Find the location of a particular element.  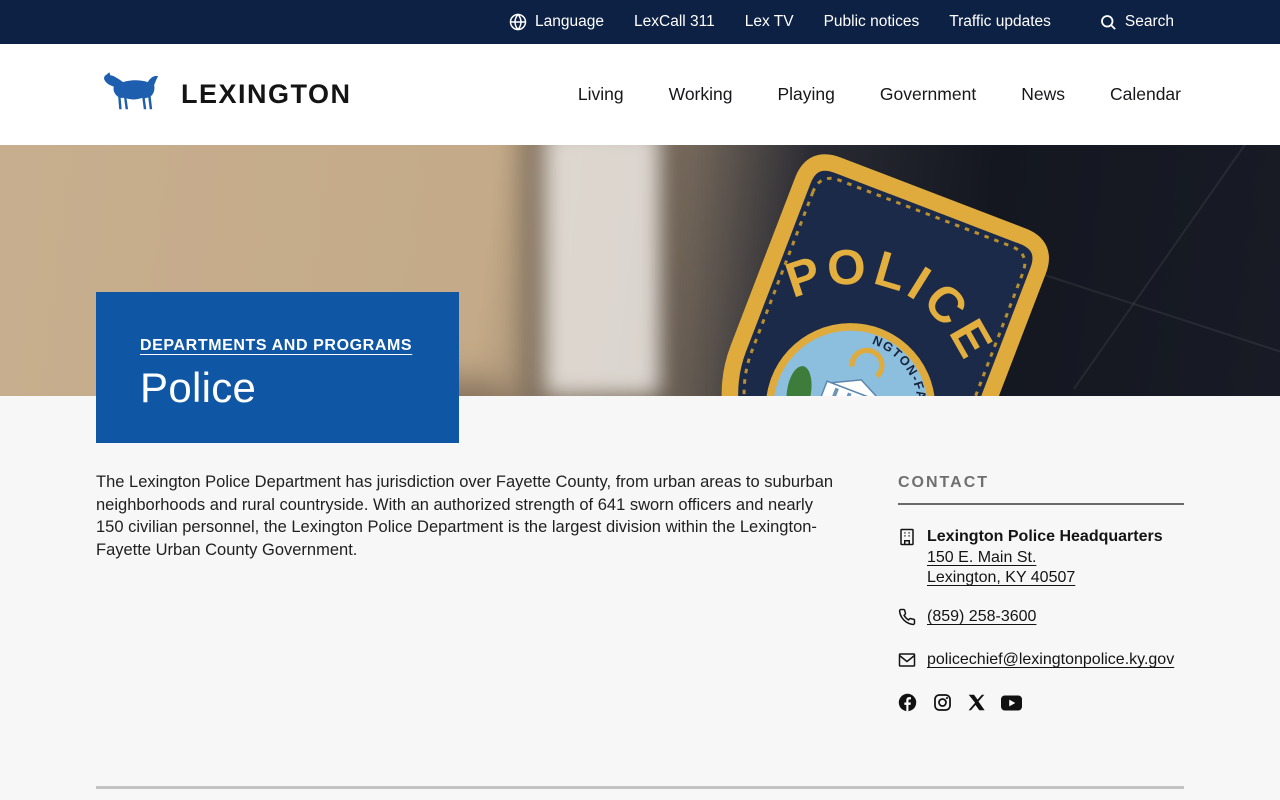

page-title: Police is located at coordinates (198, 387).